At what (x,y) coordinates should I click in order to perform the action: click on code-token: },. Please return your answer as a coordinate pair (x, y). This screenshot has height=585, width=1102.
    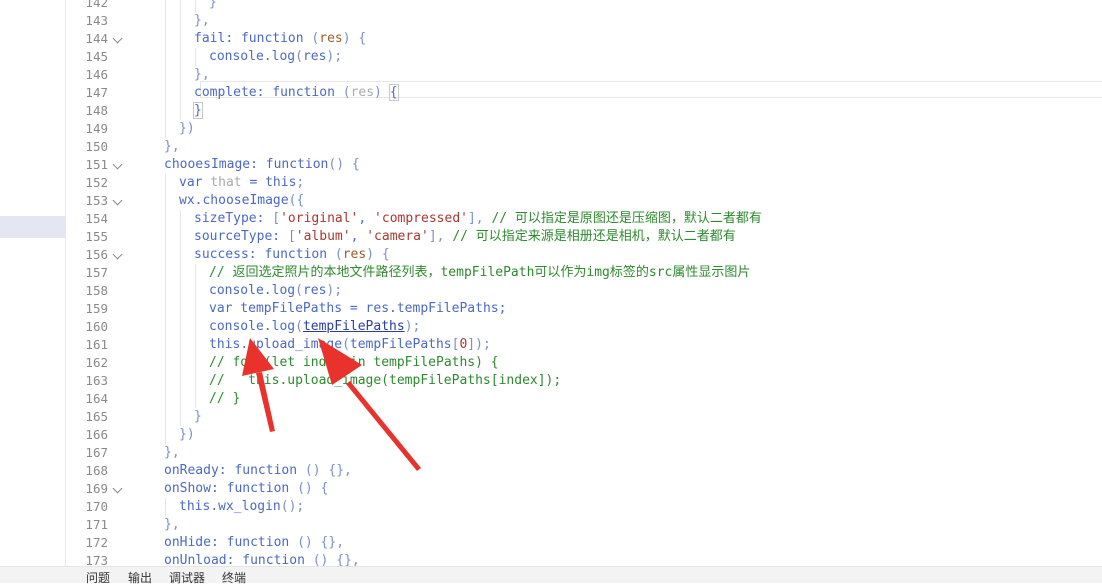
    Looking at the image, I should click on (202, 20).